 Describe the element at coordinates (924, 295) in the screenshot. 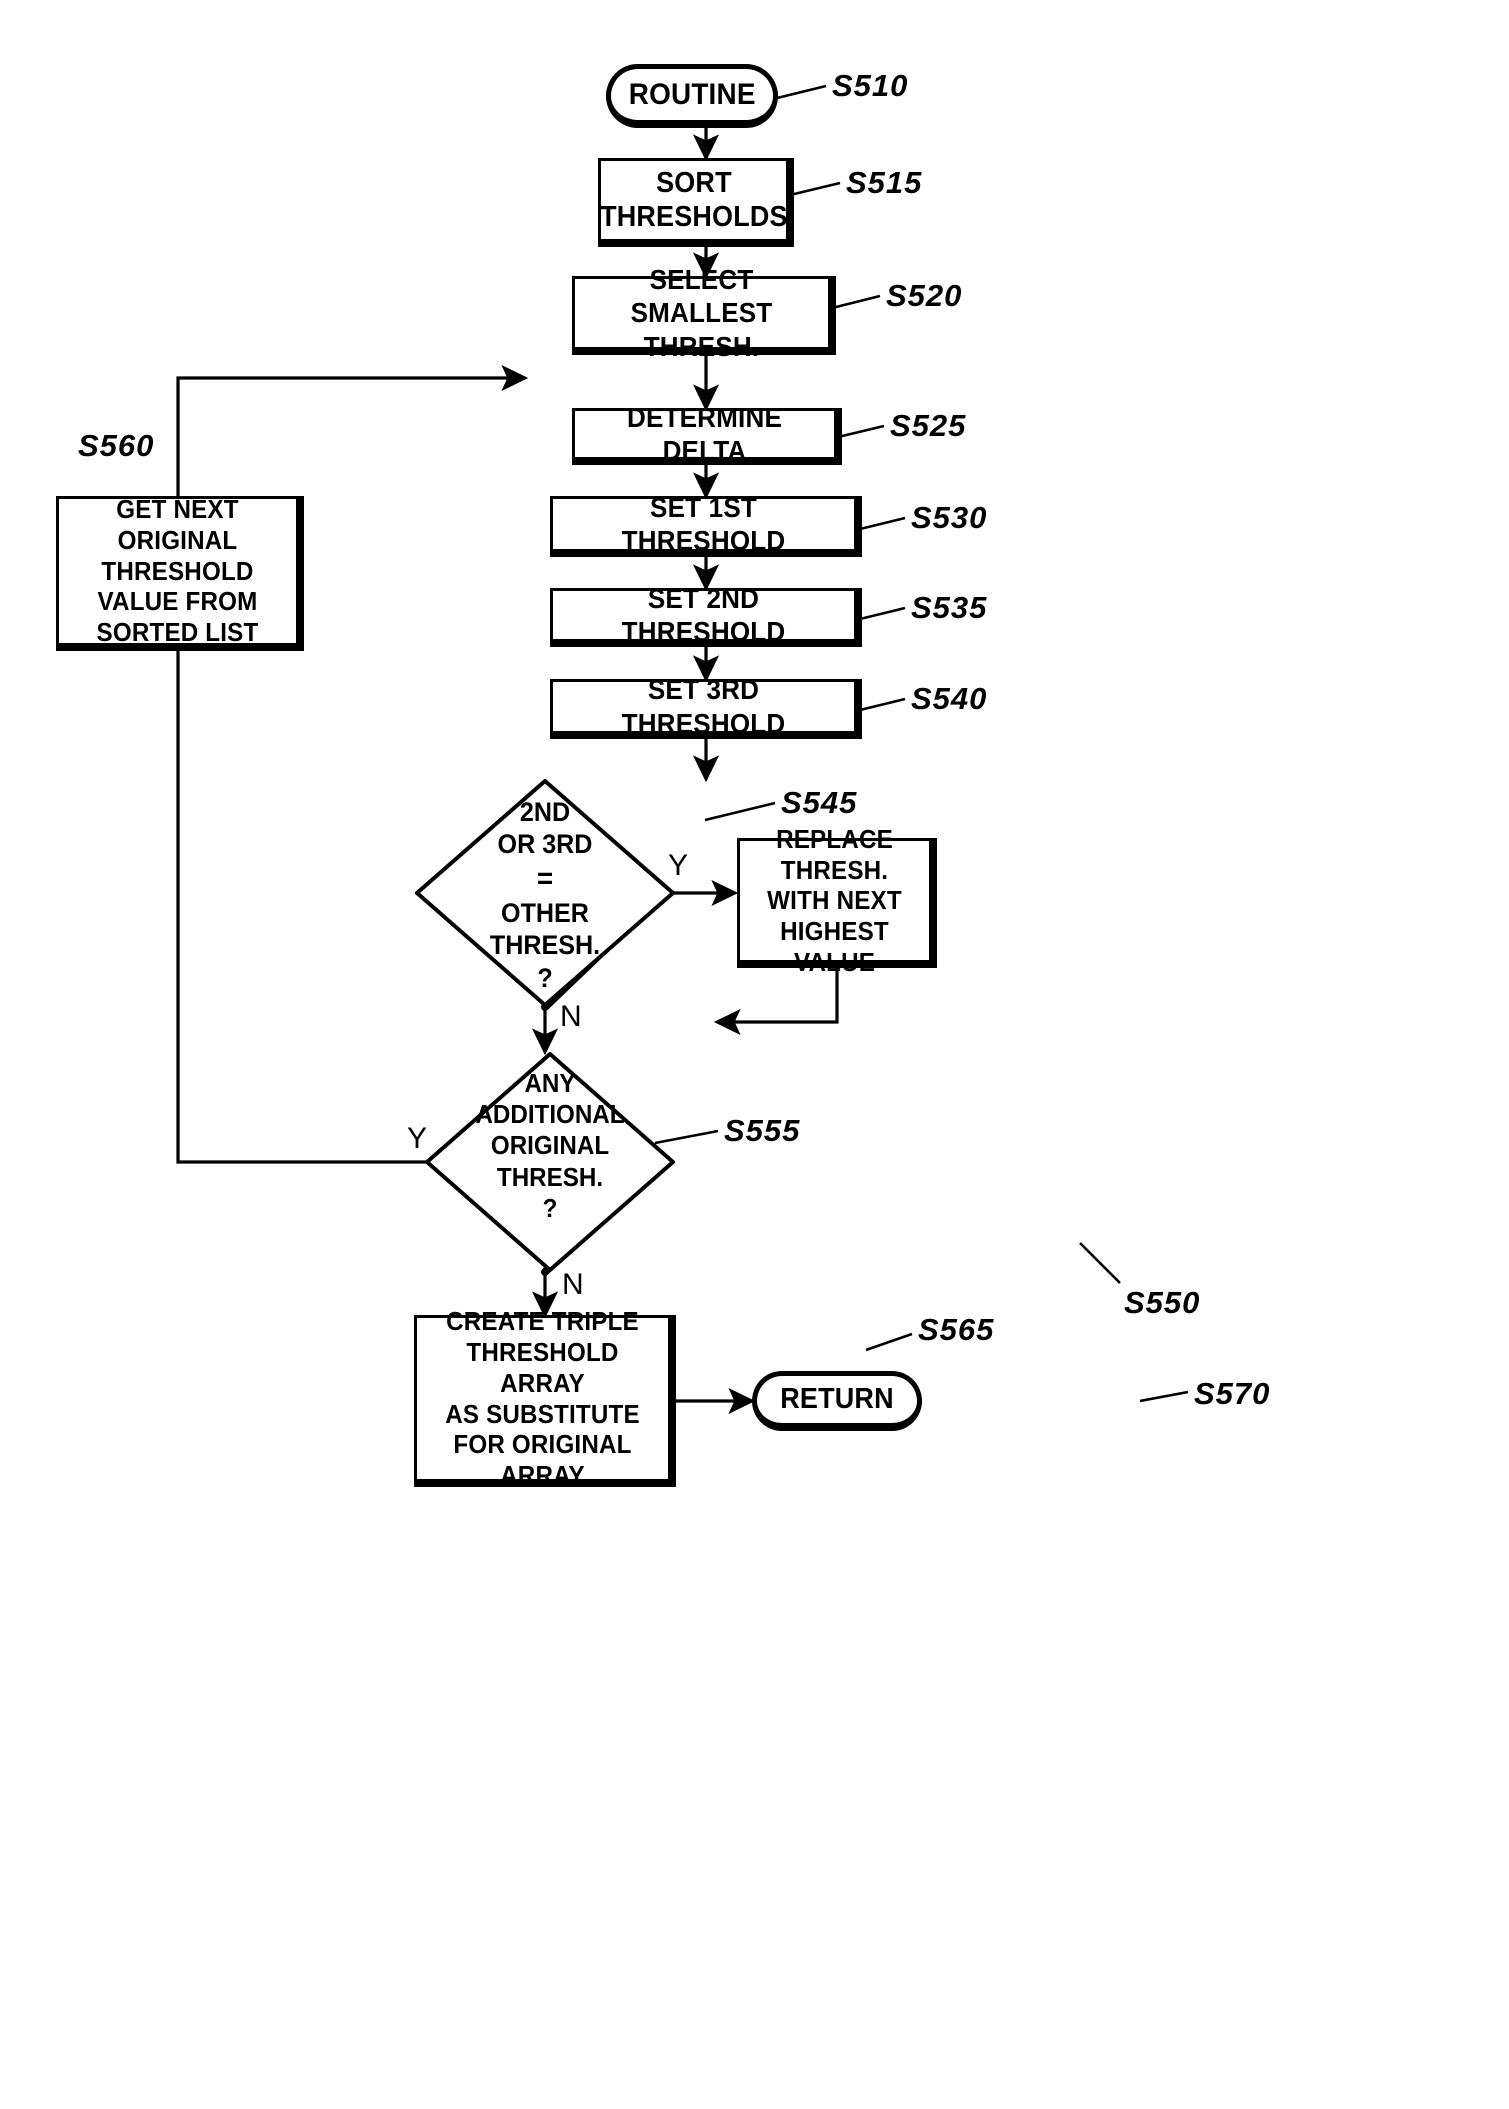

I see `ref-S520: S520` at that location.